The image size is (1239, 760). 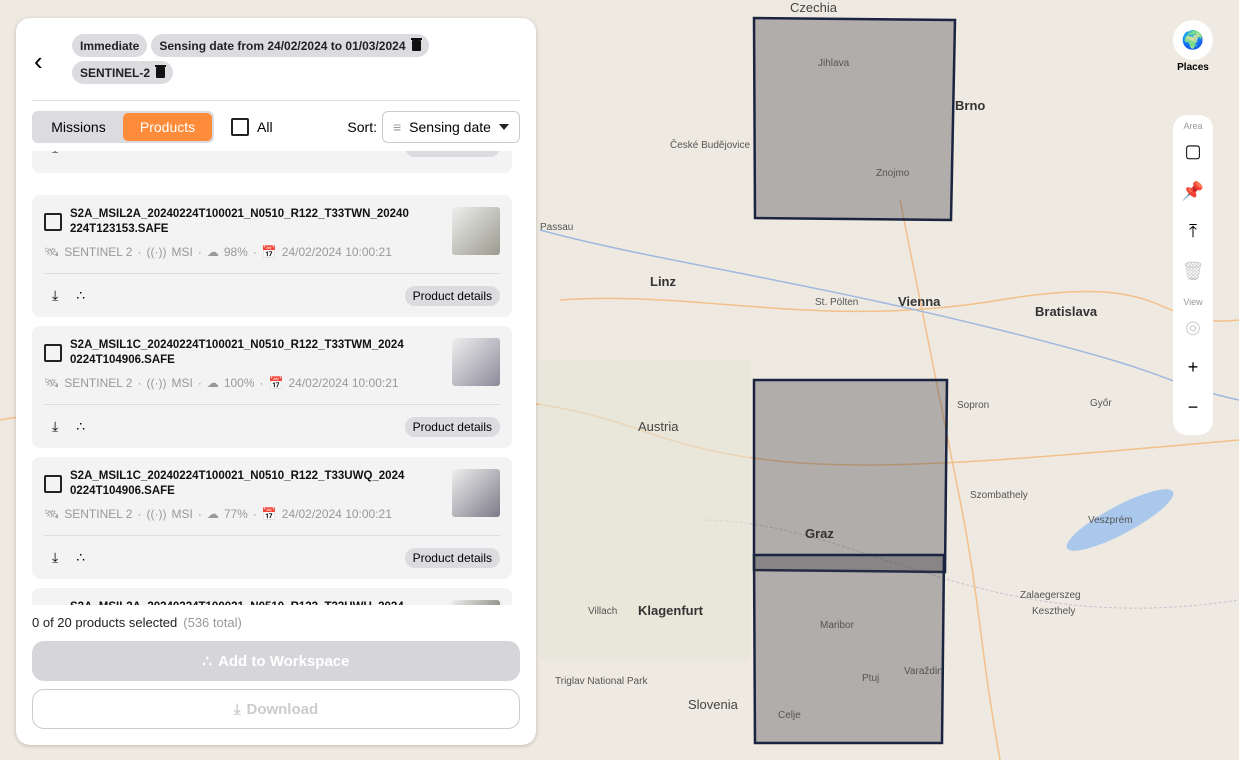 I want to click on globe-search-icon: 🌍, so click(x=1193, y=39).